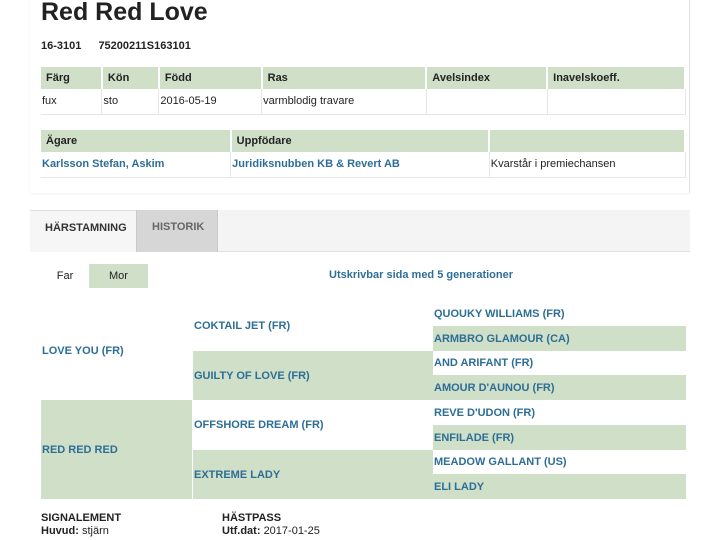  What do you see at coordinates (124, 13) in the screenshot?
I see `horse-name-title: Red Red Love` at bounding box center [124, 13].